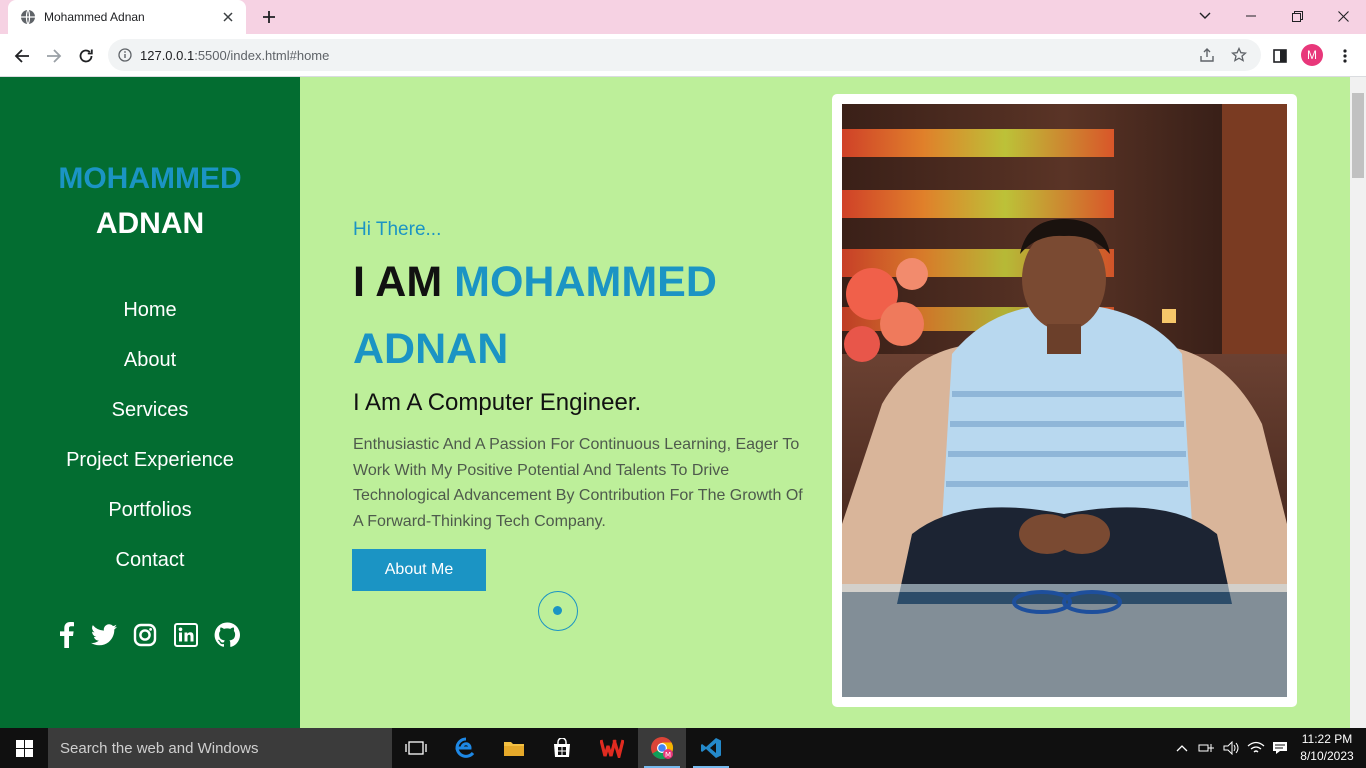  I want to click on taskbar-clock: 11:22 PM 8/10/2023, so click(1327, 748).